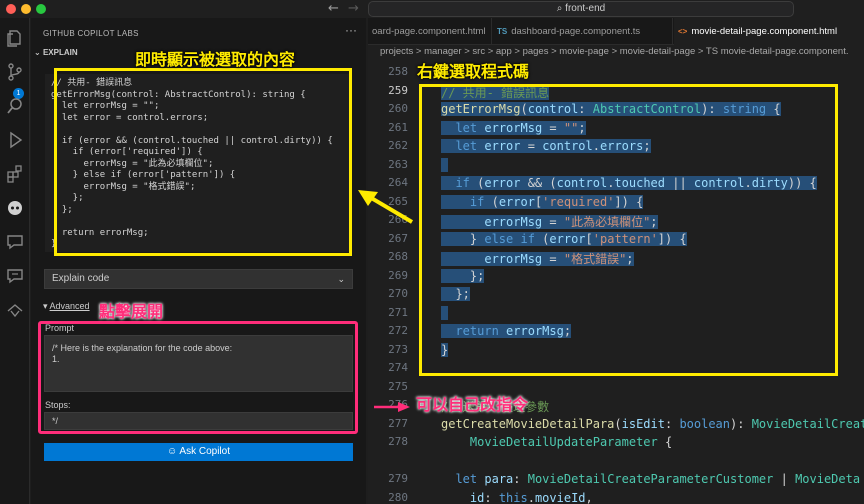  Describe the element at coordinates (15, 38) in the screenshot. I see `explorer-icon` at that location.